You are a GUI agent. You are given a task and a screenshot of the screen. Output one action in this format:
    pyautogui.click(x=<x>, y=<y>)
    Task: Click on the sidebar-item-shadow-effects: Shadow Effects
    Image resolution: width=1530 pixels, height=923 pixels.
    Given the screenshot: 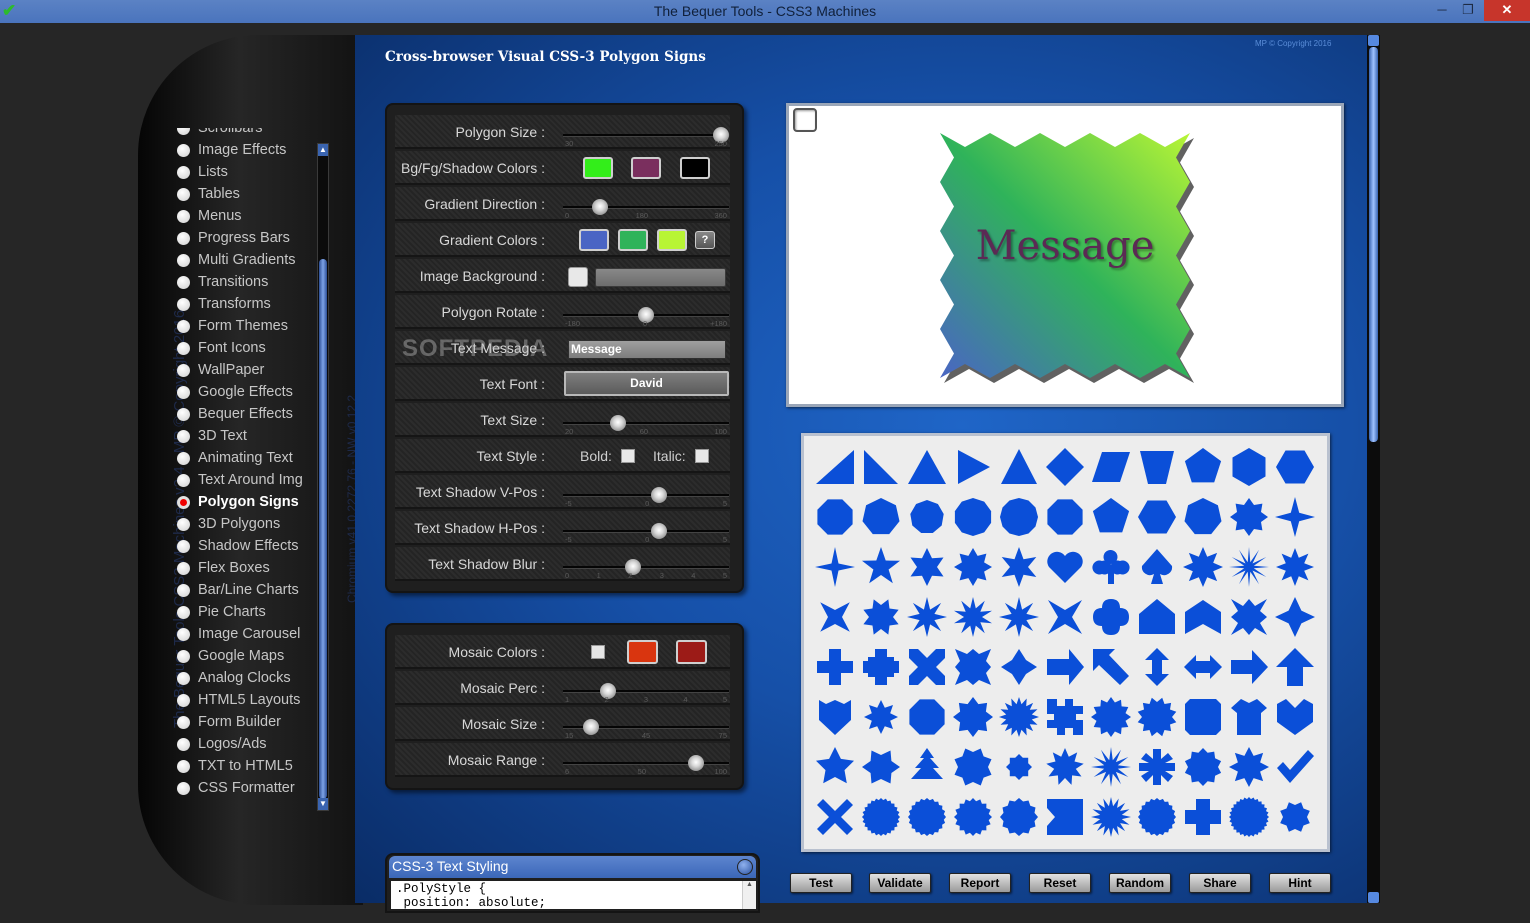 What is the action you would take?
    pyautogui.click(x=245, y=546)
    